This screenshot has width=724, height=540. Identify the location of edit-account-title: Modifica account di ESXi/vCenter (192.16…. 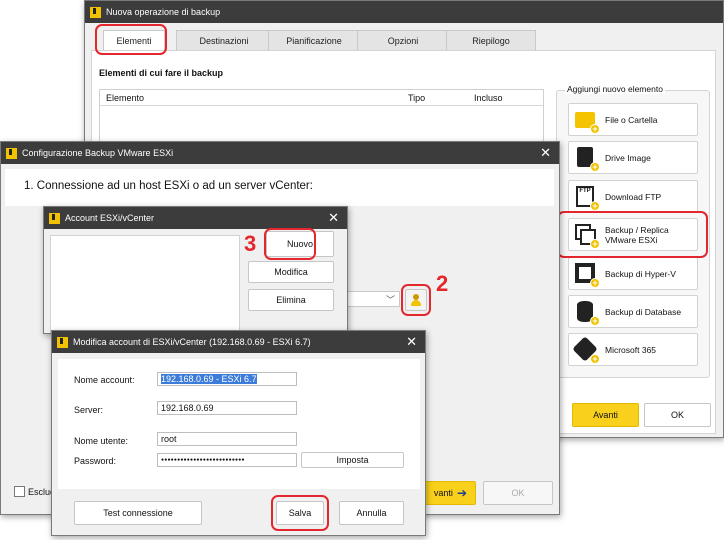
(192, 342).